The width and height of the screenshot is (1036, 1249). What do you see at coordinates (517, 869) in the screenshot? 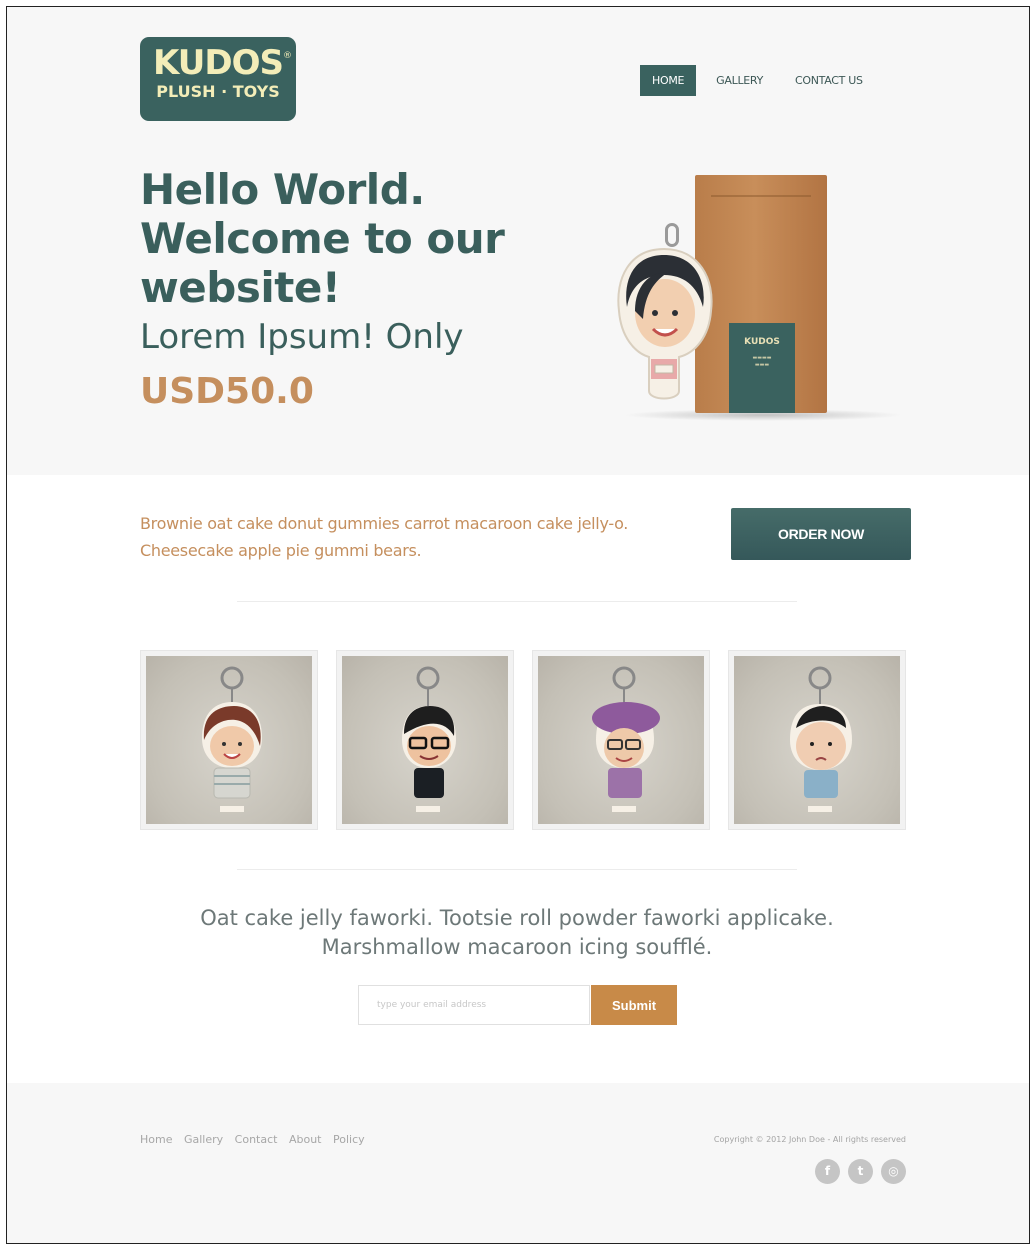
I see `divider-bottom` at bounding box center [517, 869].